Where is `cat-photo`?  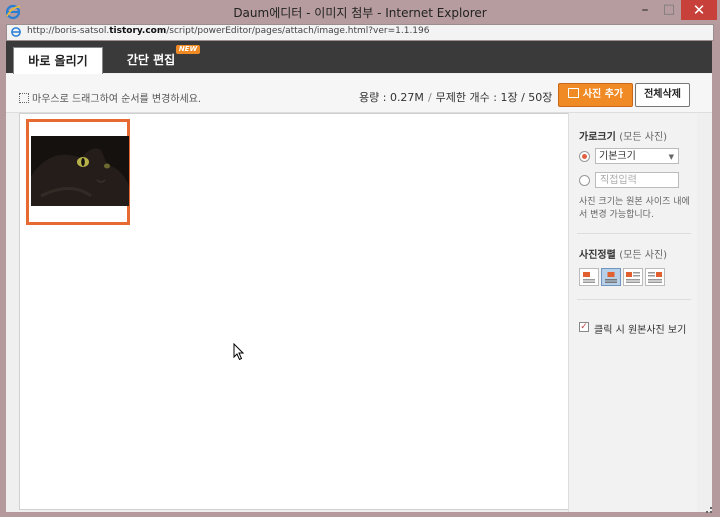
cat-photo is located at coordinates (80, 171).